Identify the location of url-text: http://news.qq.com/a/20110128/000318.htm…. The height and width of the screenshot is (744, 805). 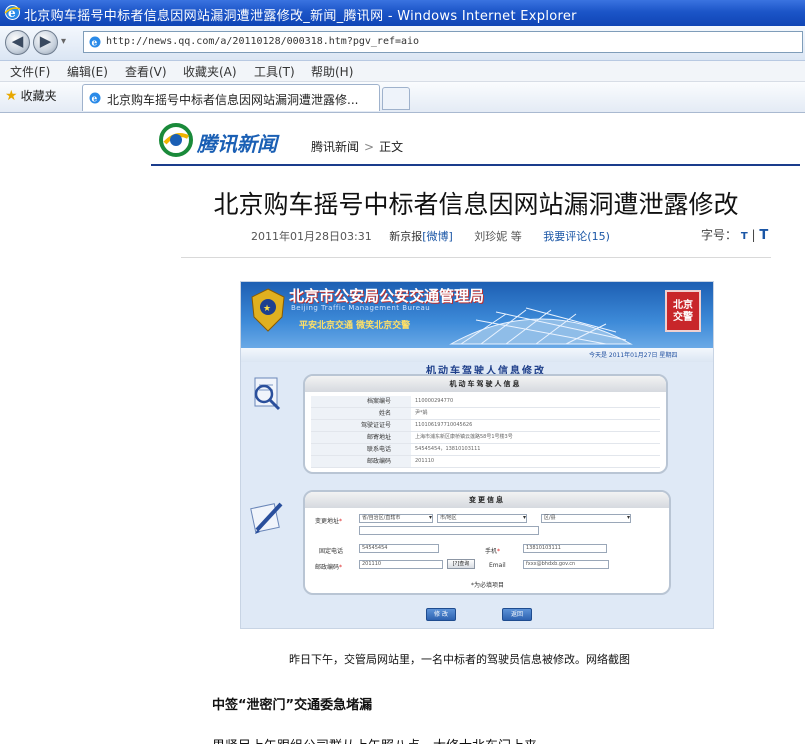
(263, 41).